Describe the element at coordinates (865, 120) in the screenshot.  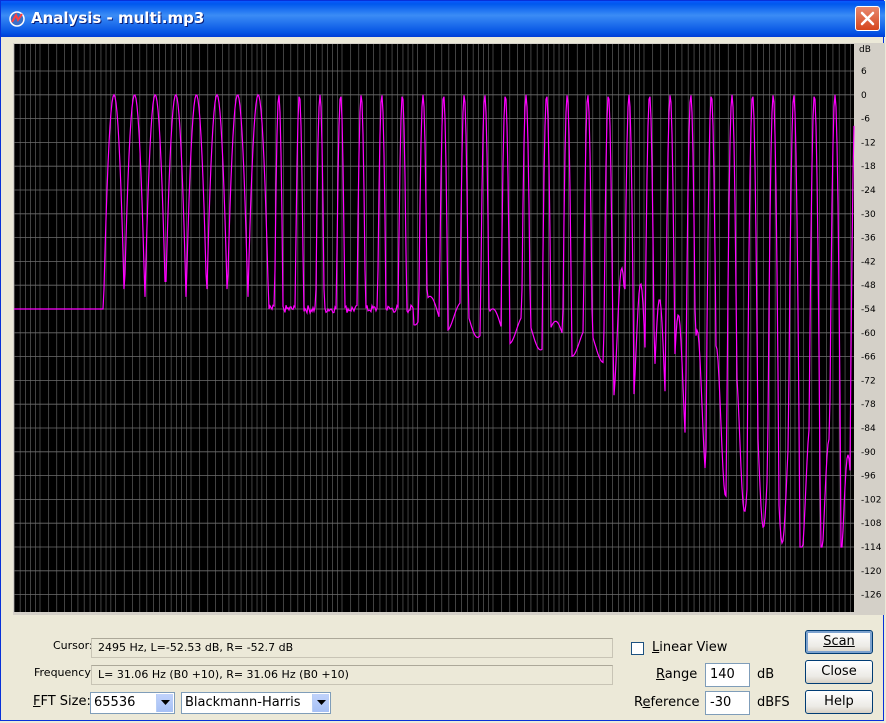
I see `db-tick-label: -6` at that location.